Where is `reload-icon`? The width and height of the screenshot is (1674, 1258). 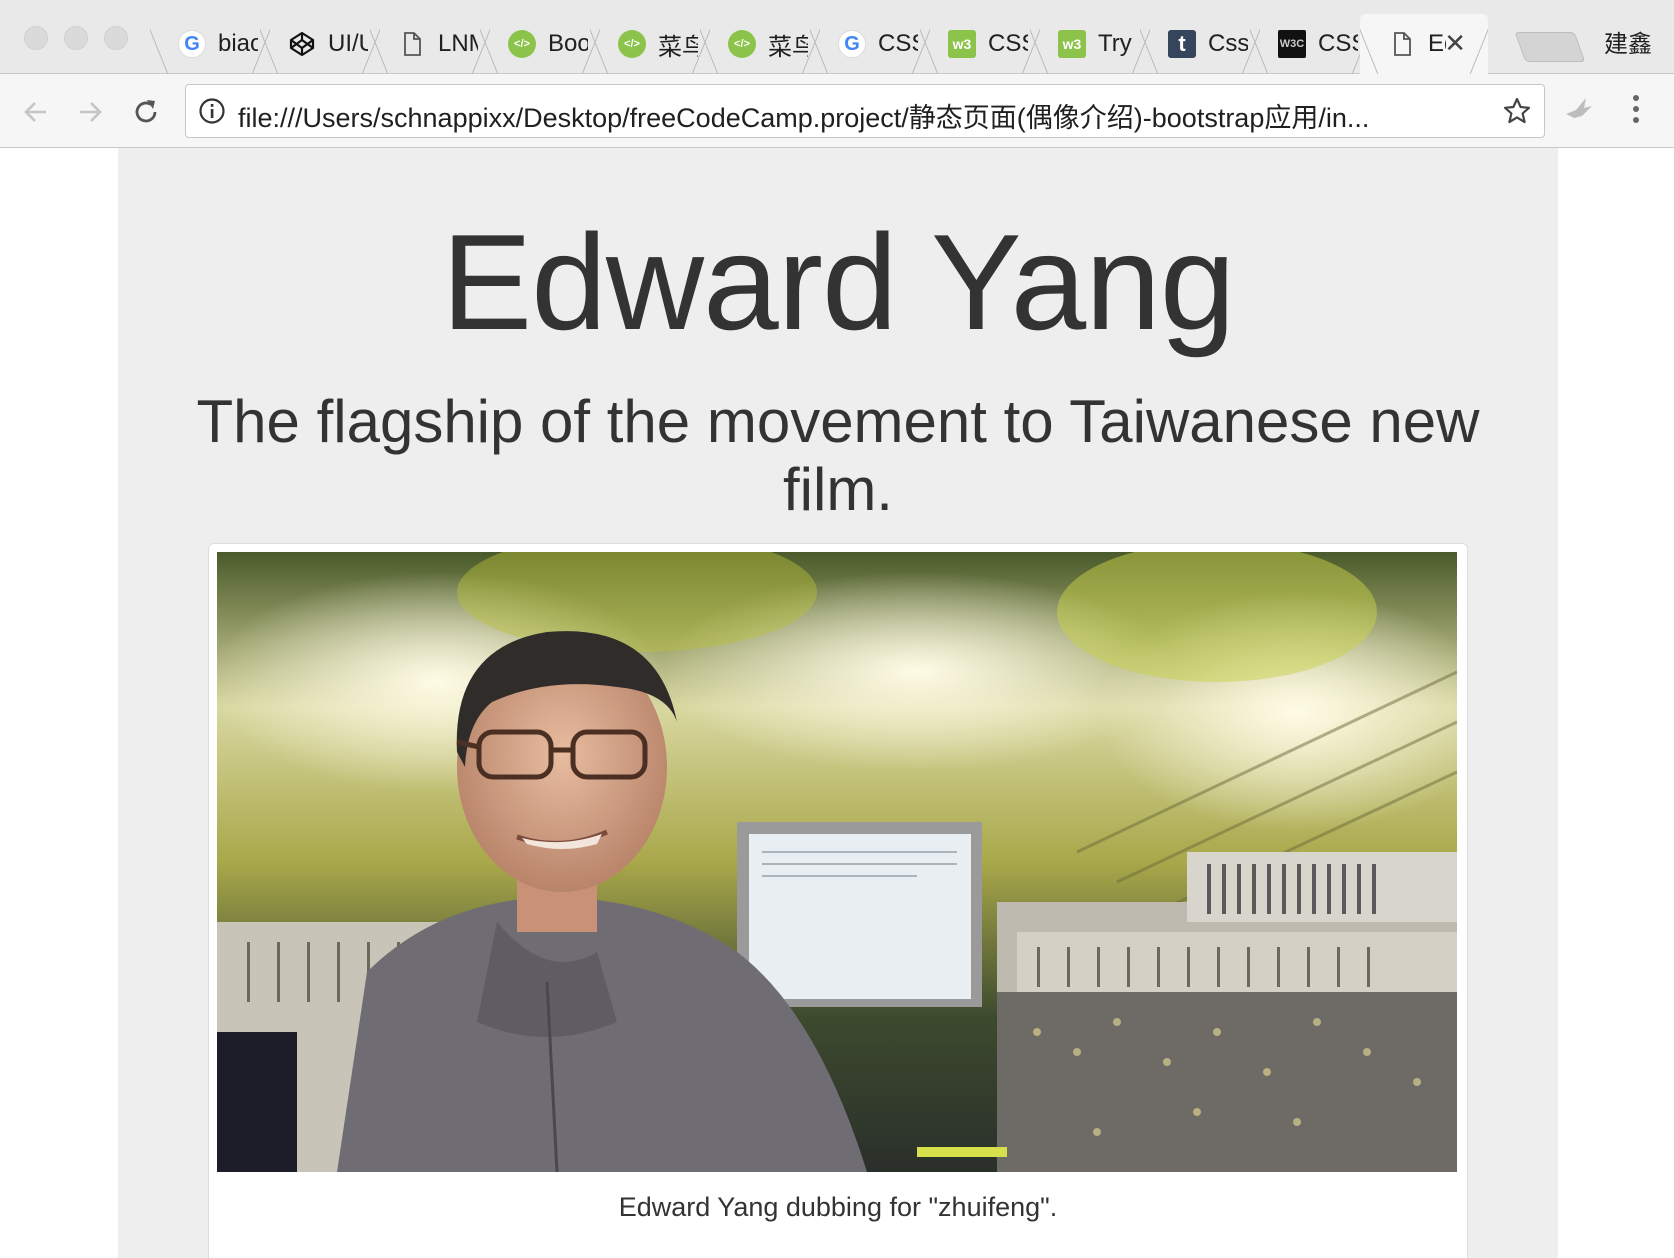
reload-icon is located at coordinates (146, 111).